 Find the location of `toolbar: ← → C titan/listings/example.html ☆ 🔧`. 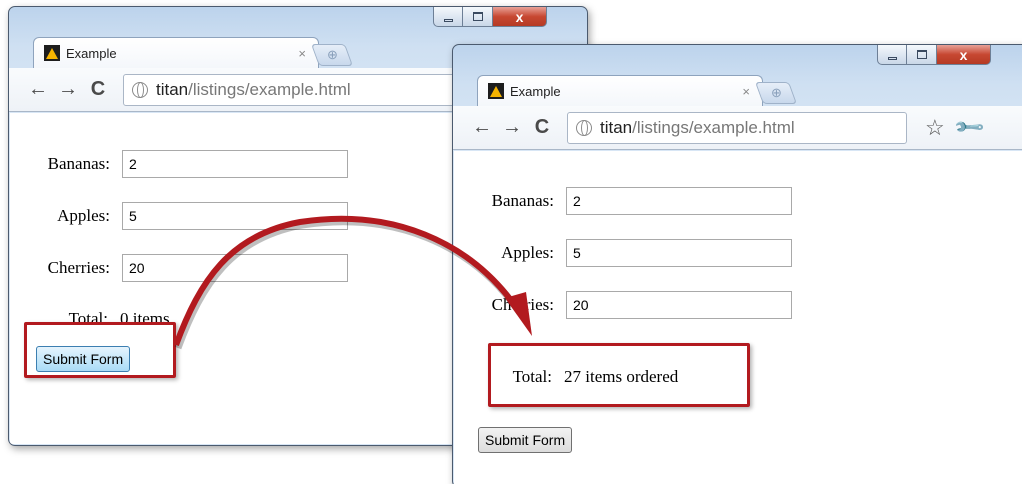

toolbar: ← → C titan/listings/example.html ☆ 🔧 is located at coordinates (737, 128).